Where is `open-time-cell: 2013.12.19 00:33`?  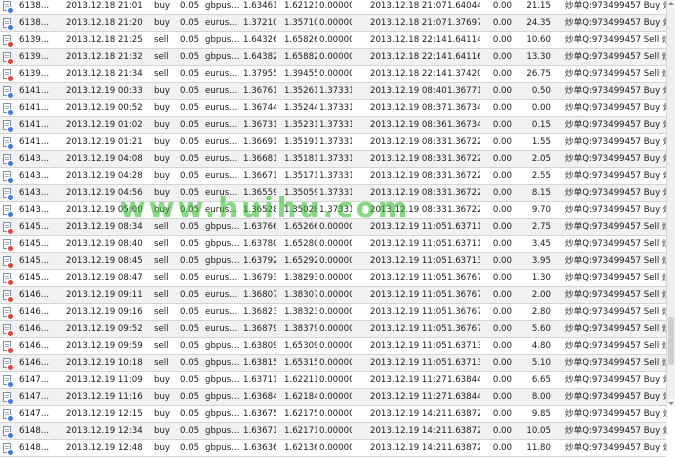 open-time-cell: 2013.12.19 00:33 is located at coordinates (104, 91).